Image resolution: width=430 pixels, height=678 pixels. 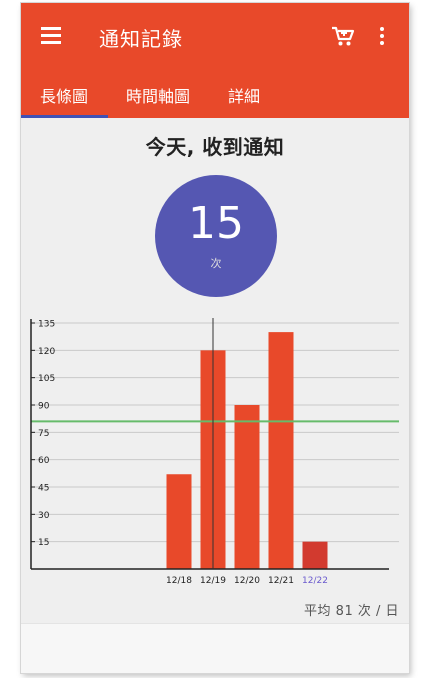 I want to click on x-tick-label: 12/18, so click(x=179, y=581).